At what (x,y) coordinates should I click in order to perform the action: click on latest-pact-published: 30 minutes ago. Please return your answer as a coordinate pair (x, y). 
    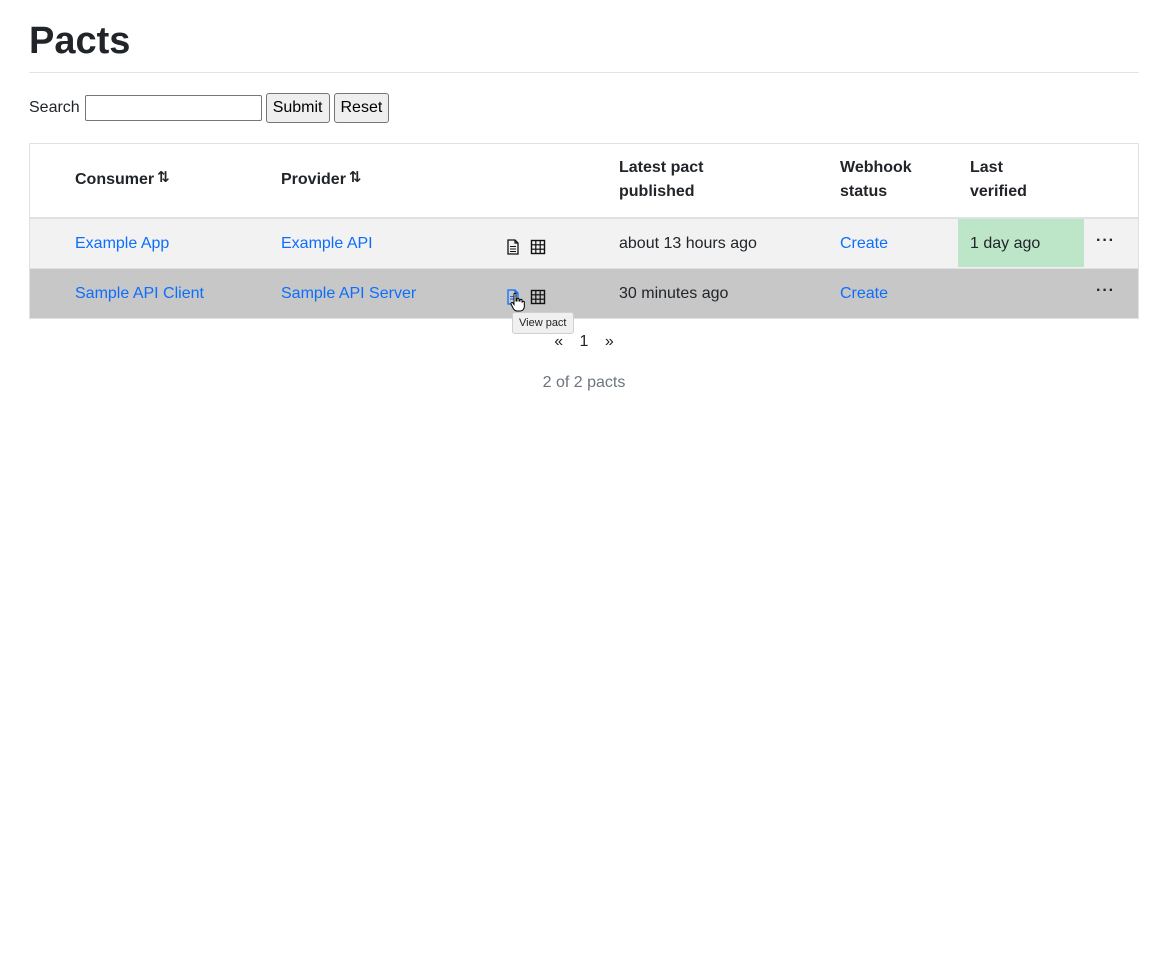
    Looking at the image, I should click on (674, 293).